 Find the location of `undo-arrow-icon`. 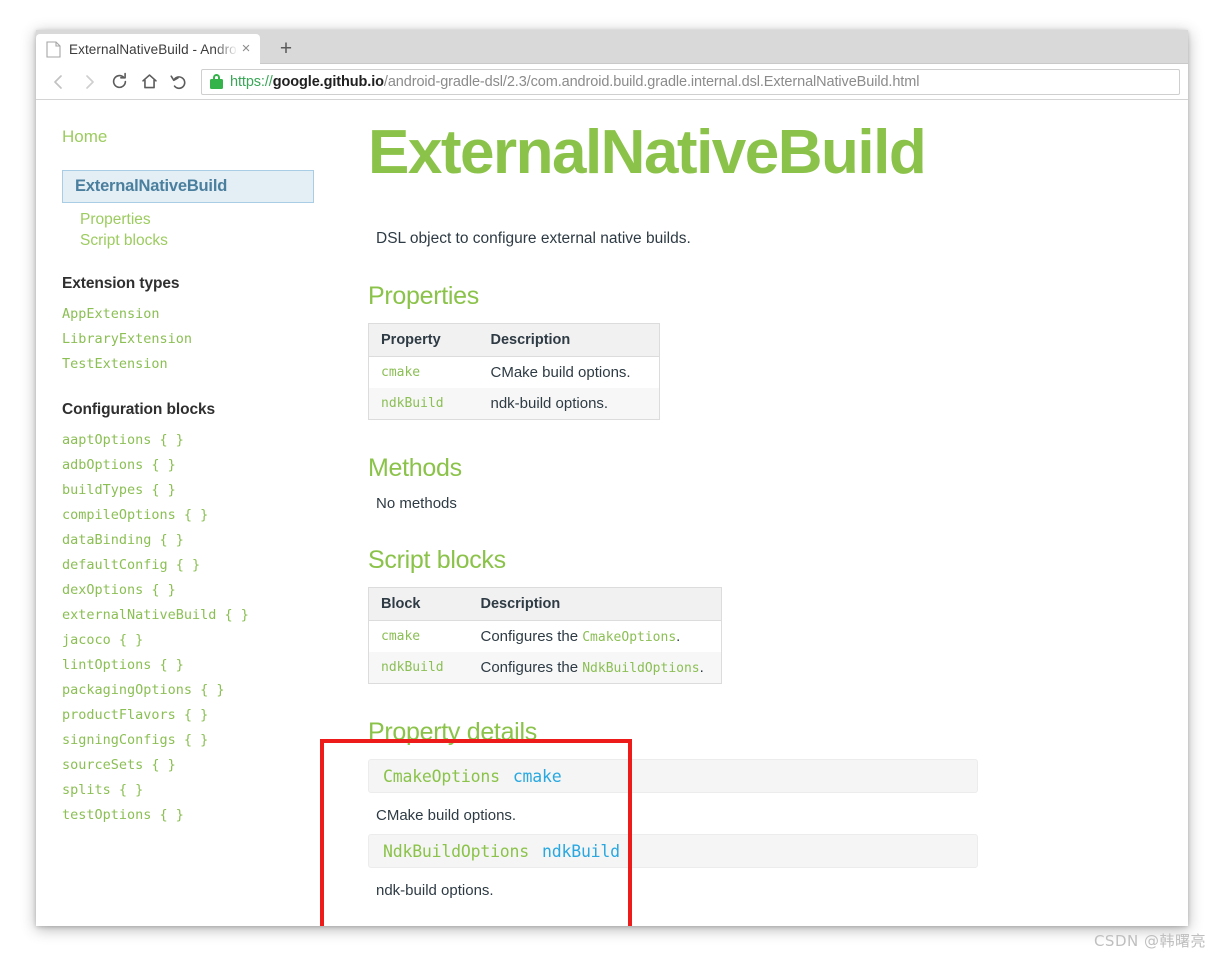

undo-arrow-icon is located at coordinates (179, 82).